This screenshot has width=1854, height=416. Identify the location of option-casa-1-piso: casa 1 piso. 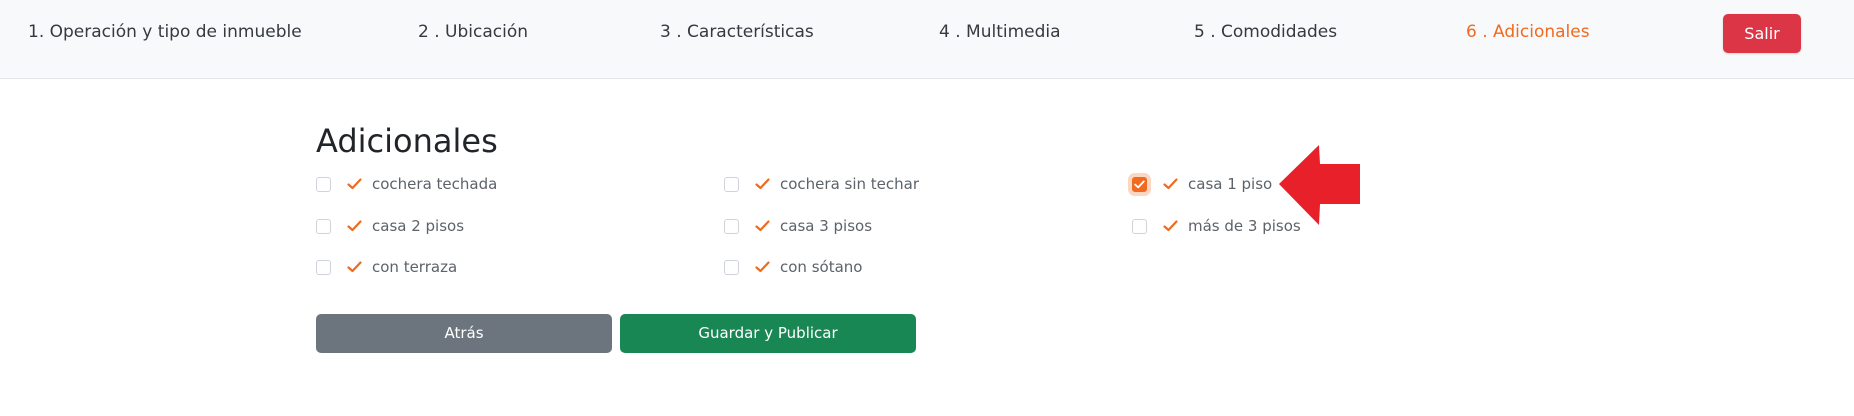
(1202, 184).